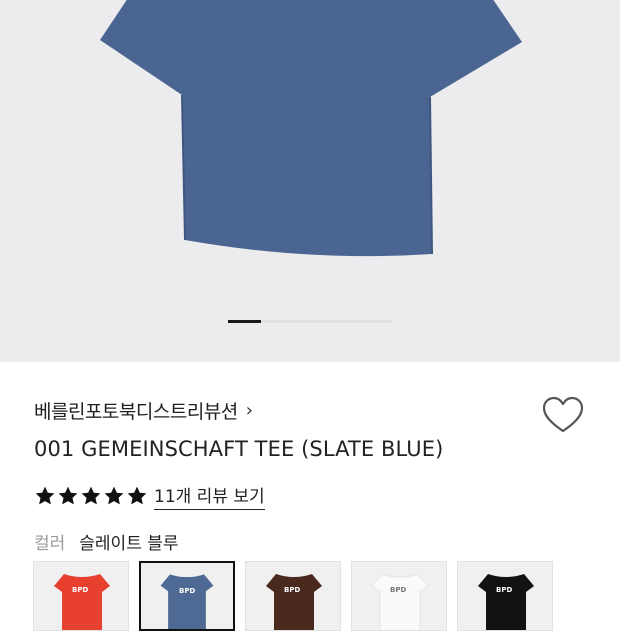 The width and height of the screenshot is (620, 631). I want to click on chevron-right-icon: ›, so click(249, 410).